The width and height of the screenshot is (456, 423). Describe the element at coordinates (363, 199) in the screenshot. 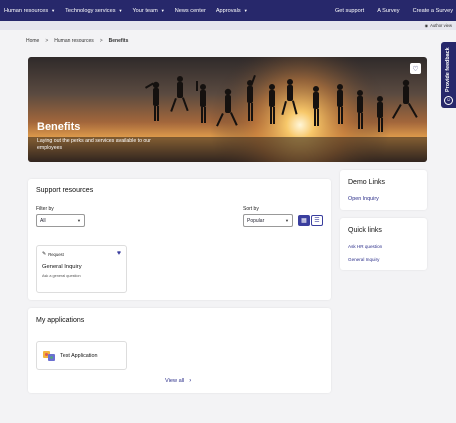

I see `open-inquiry-link: Open Inquiry` at that location.